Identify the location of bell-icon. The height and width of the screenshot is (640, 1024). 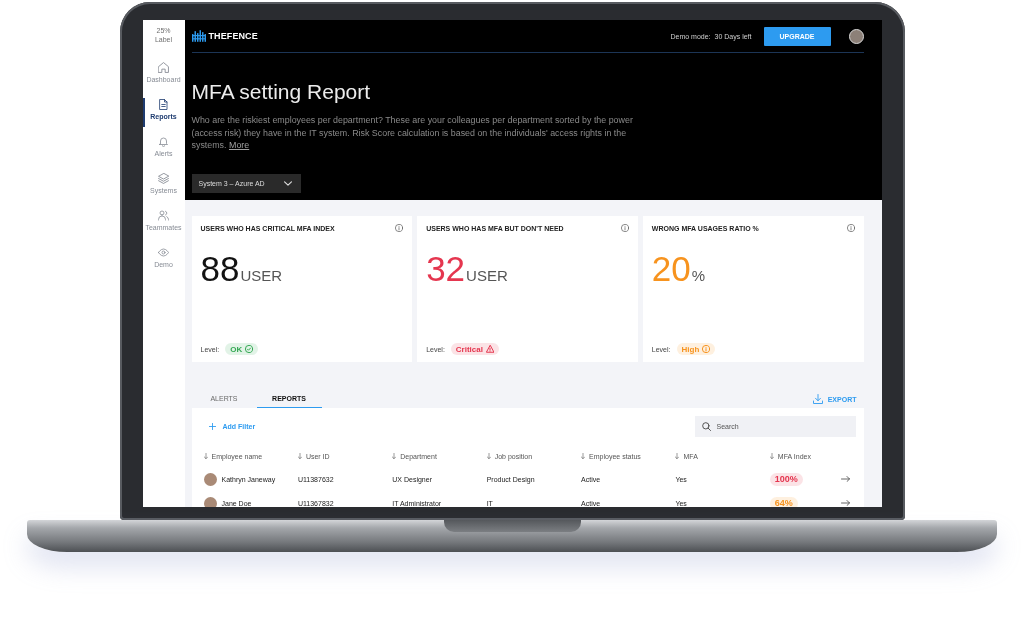
(163, 141).